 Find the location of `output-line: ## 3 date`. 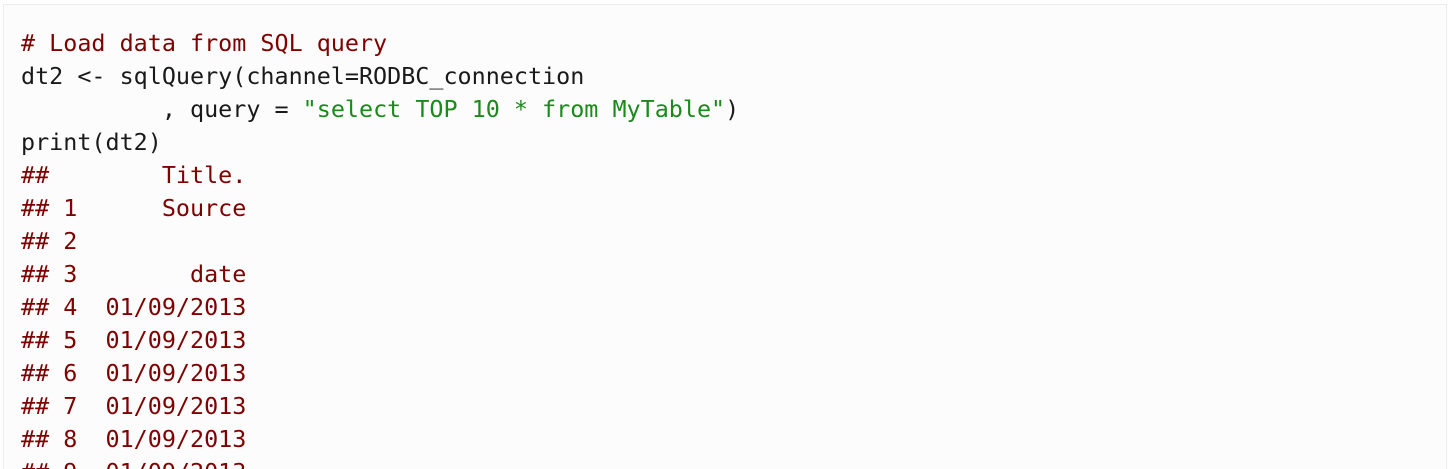

output-line: ## 3 date is located at coordinates (134, 274).